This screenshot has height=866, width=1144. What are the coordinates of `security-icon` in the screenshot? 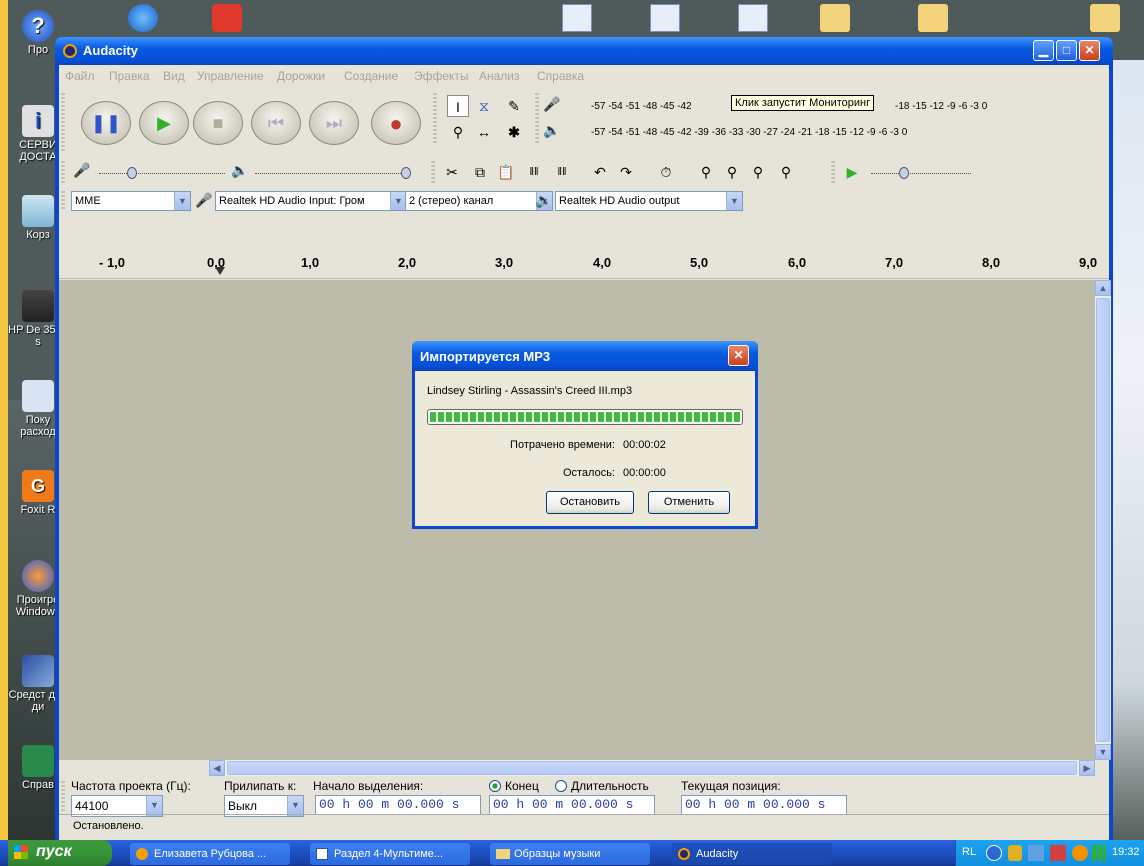 It's located at (1015, 853).